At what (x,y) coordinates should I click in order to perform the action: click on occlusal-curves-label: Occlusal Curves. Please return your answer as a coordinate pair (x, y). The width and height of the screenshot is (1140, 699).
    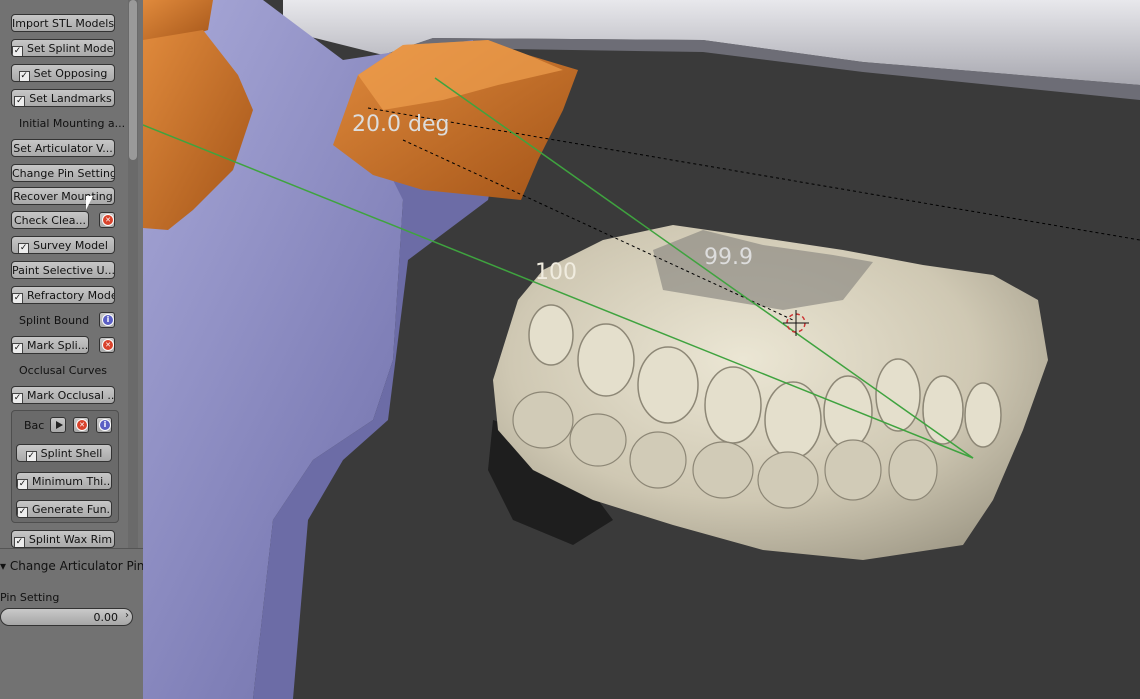
    Looking at the image, I should click on (63, 370).